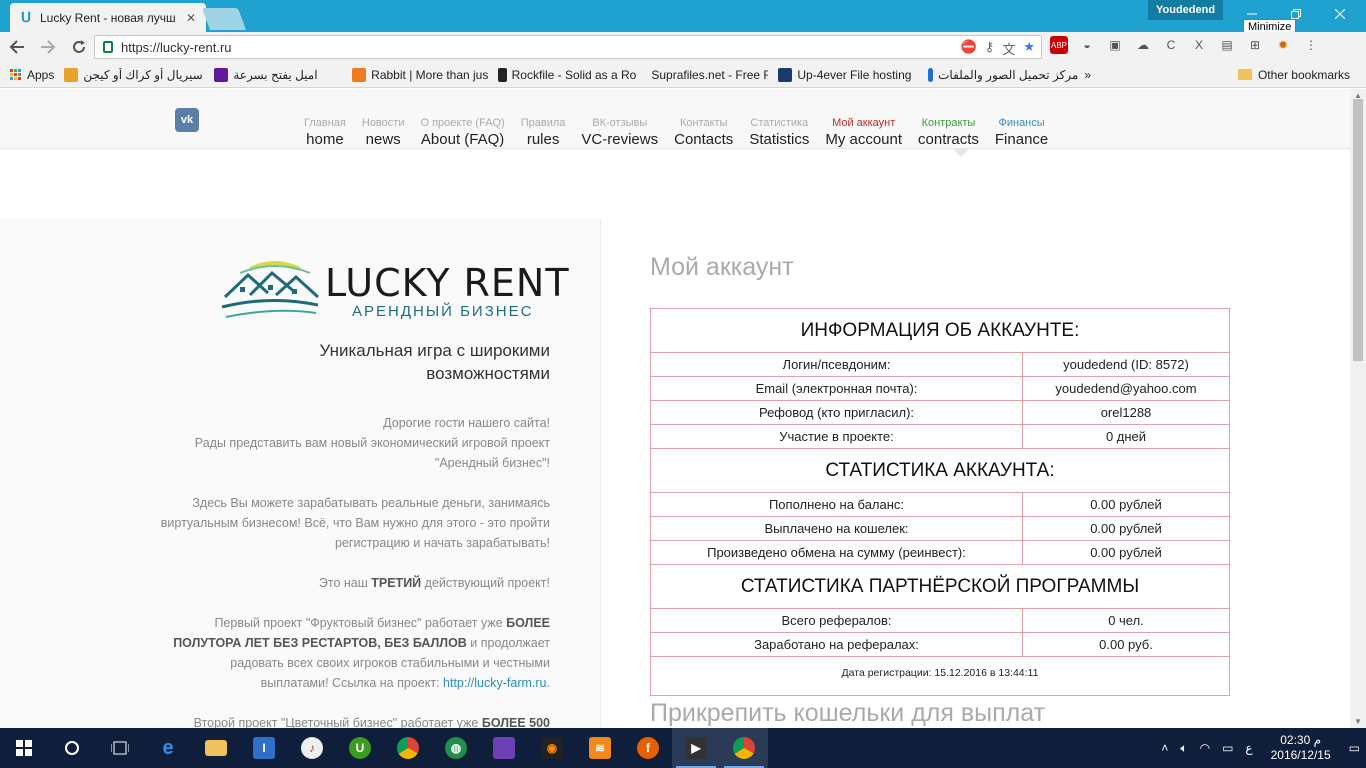 This screenshot has width=1366, height=768. I want to click on bookmark-apps: Apps, so click(32, 75).